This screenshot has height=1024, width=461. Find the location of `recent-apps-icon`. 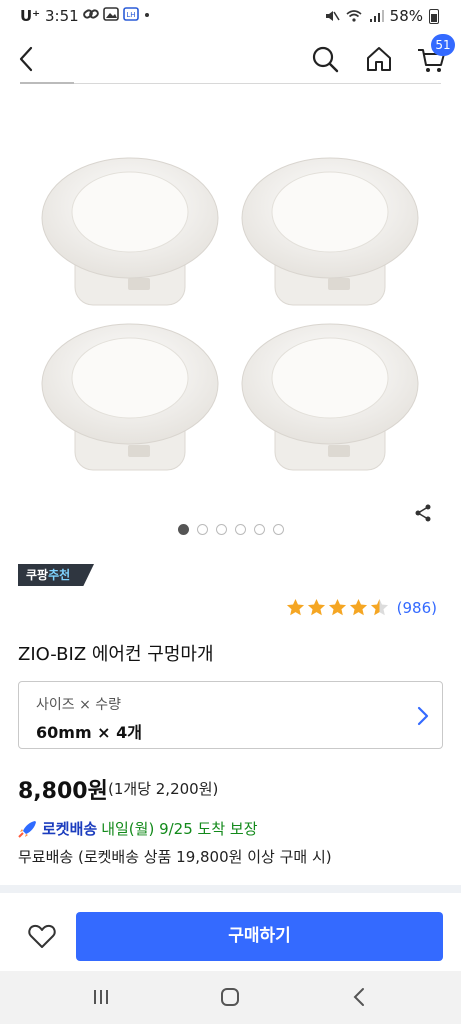

recent-apps-icon is located at coordinates (101, 997).